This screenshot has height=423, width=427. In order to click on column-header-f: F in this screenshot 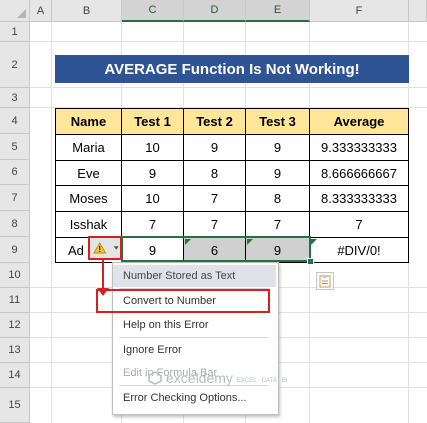, I will do `click(359, 11)`.